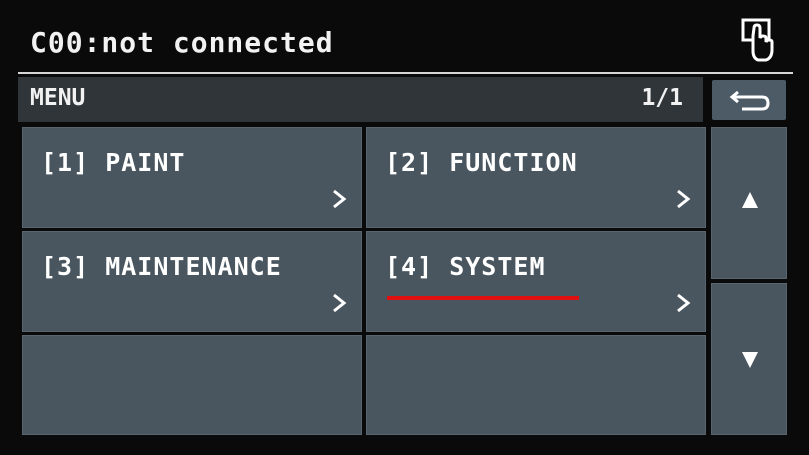 The height and width of the screenshot is (455, 809). I want to click on page-indicator: 1/1, so click(662, 98).